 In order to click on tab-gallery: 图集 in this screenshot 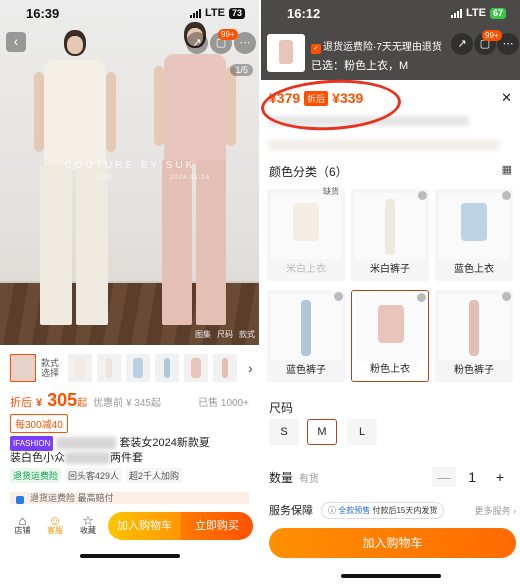, I will do `click(203, 334)`.